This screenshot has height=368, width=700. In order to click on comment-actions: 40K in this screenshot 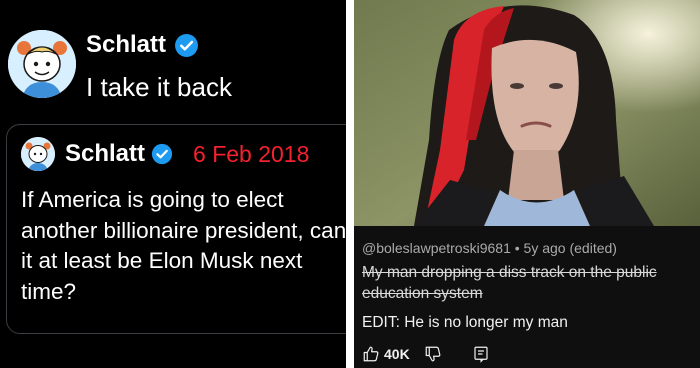, I will do `click(426, 354)`.